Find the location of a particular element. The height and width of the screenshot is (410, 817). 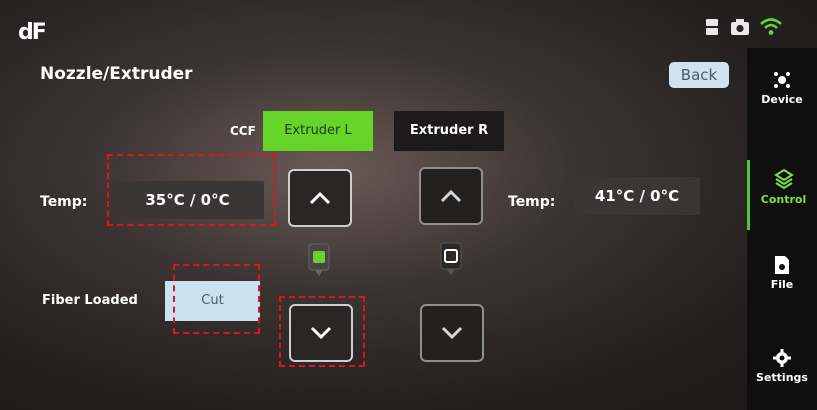

storage-icon is located at coordinates (712, 29).